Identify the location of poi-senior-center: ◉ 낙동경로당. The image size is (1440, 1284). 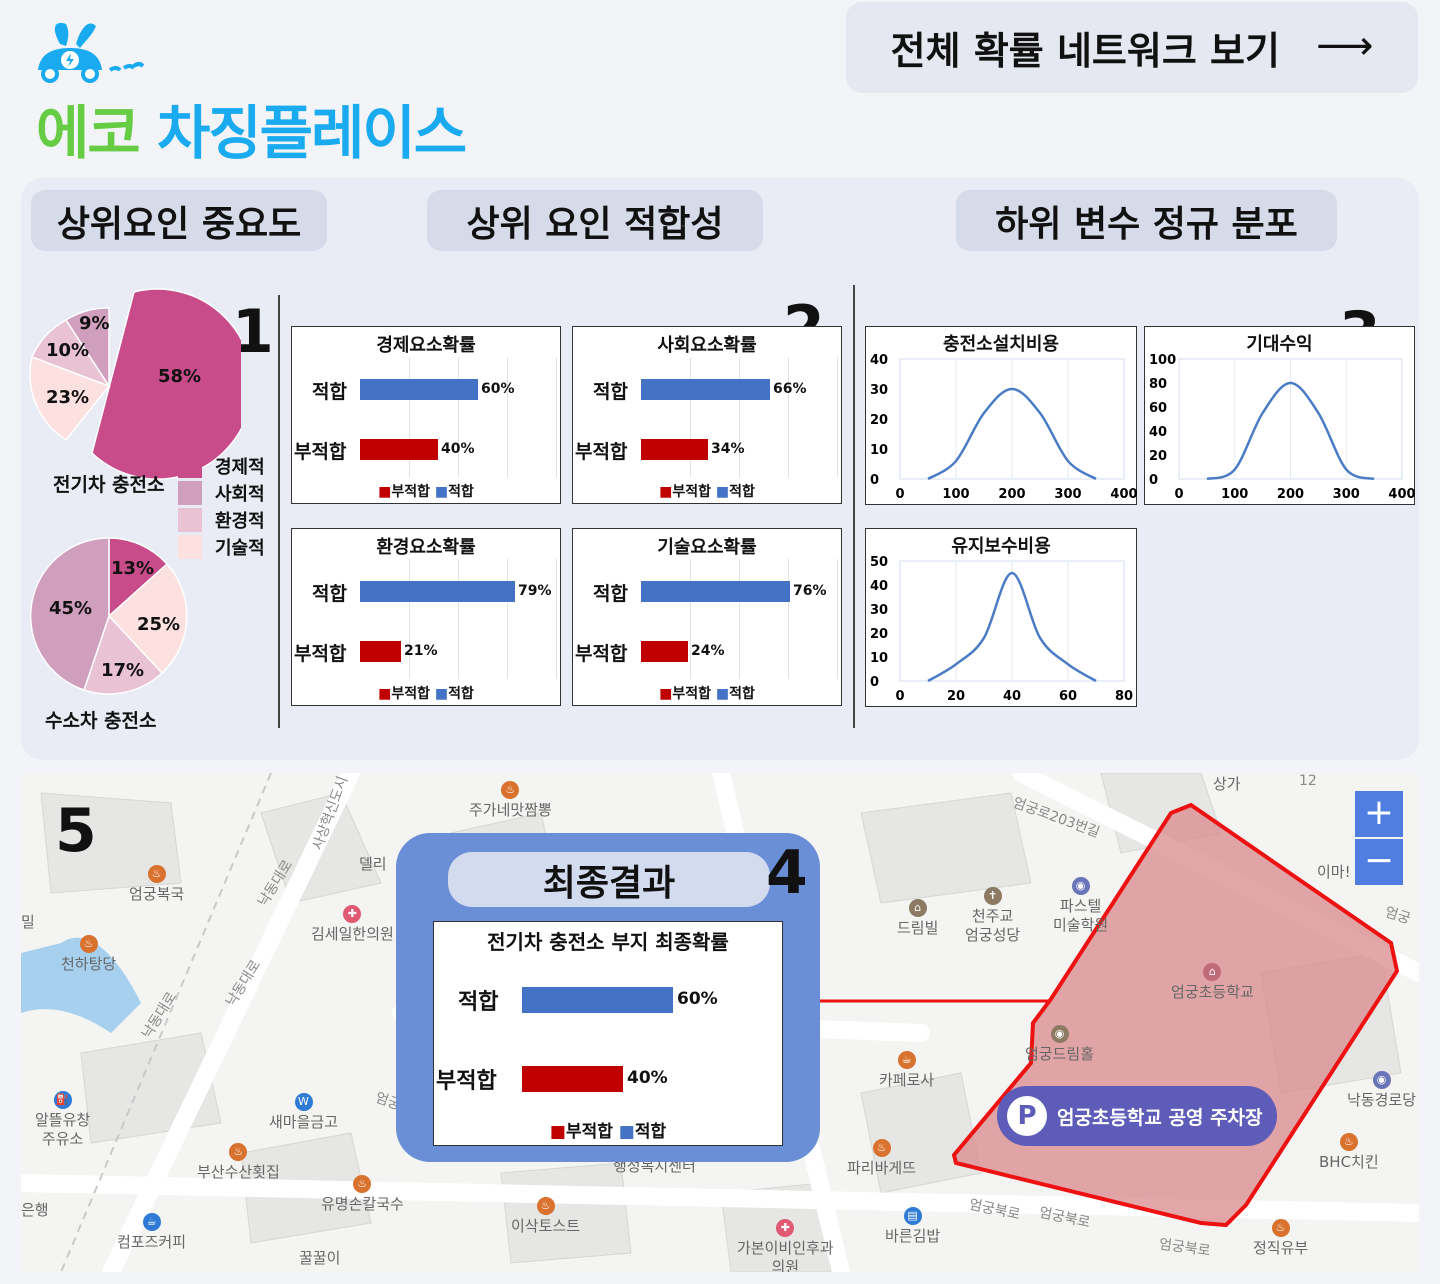
(1381, 1090).